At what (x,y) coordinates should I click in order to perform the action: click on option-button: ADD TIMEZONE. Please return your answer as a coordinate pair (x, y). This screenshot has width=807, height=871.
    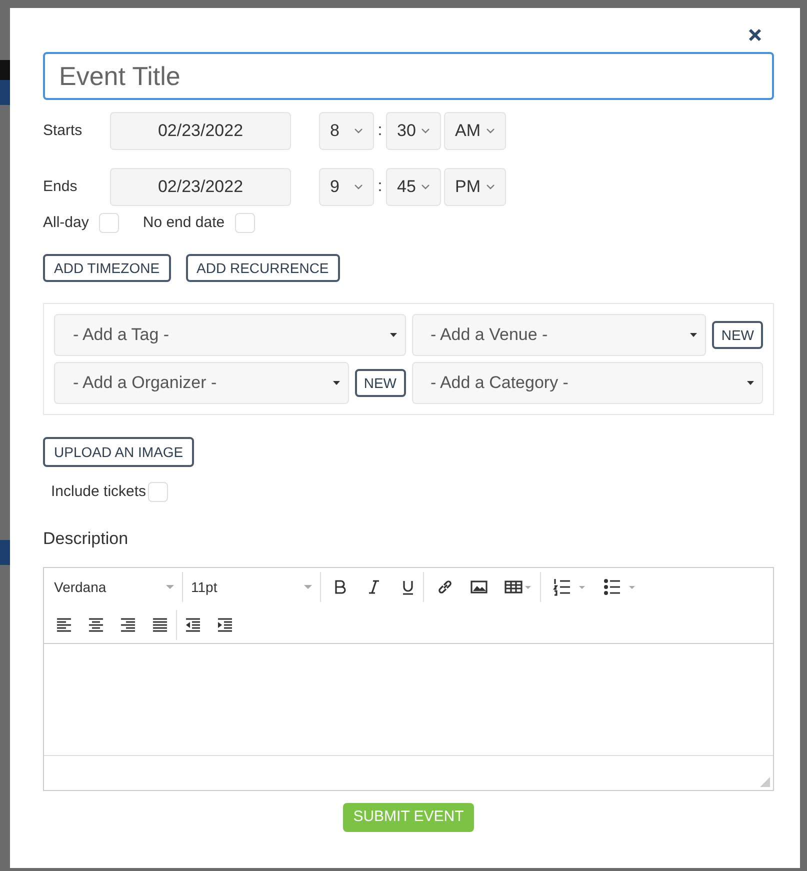
    Looking at the image, I should click on (107, 268).